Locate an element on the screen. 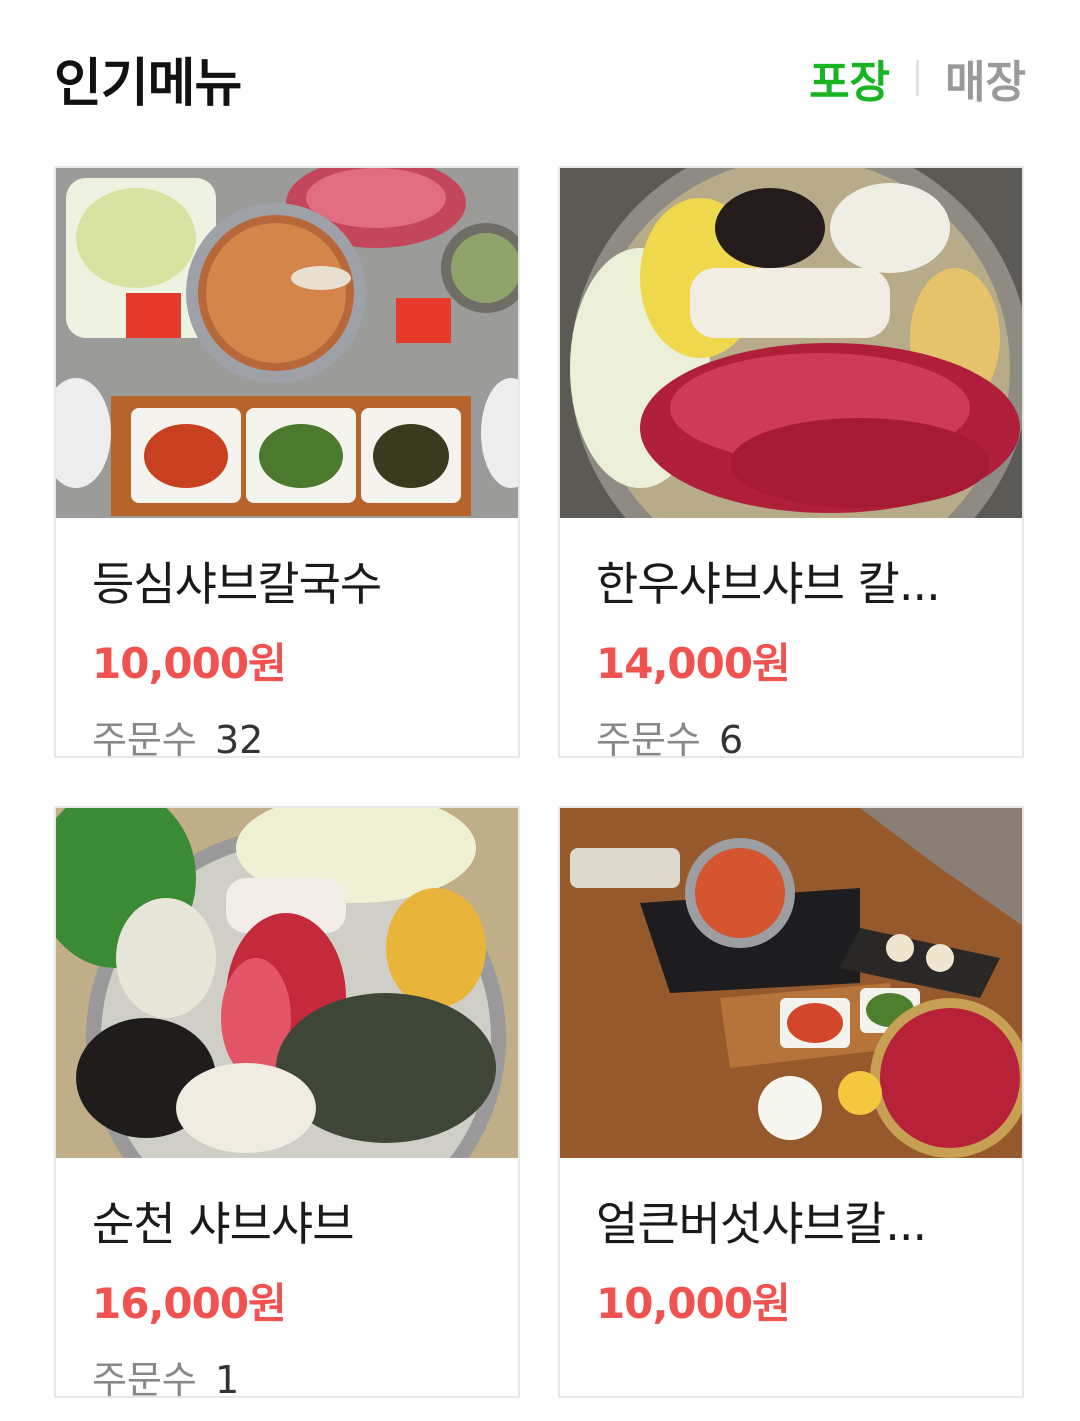 This screenshot has height=1421, width=1080. order-count-value: 1 is located at coordinates (227, 1380).